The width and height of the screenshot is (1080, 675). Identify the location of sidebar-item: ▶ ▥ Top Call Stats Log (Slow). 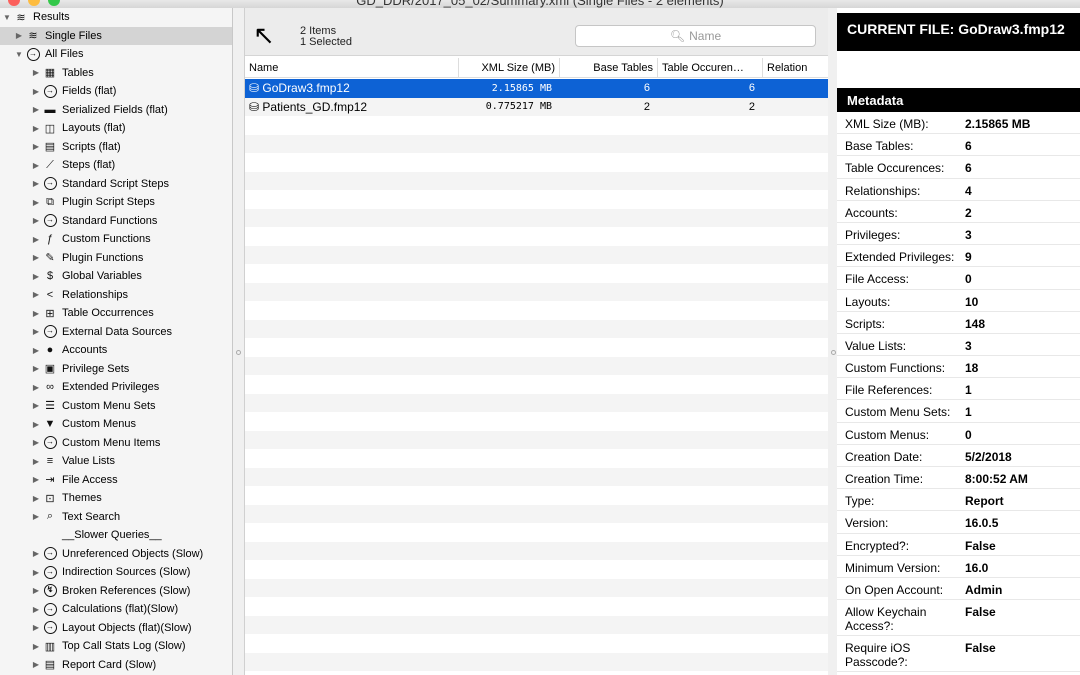
(108, 646).